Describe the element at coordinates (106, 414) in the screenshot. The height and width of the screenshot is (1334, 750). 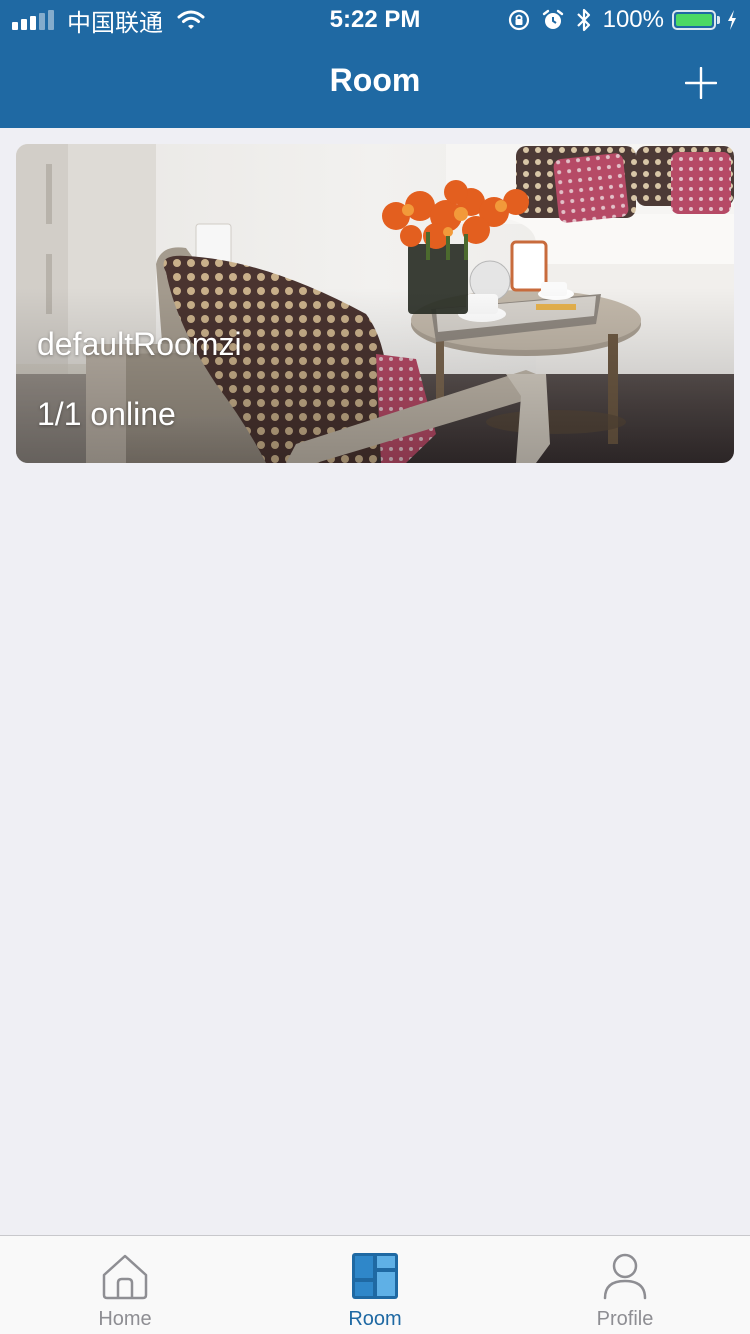
I see `room-online-status: 1/1 online` at that location.